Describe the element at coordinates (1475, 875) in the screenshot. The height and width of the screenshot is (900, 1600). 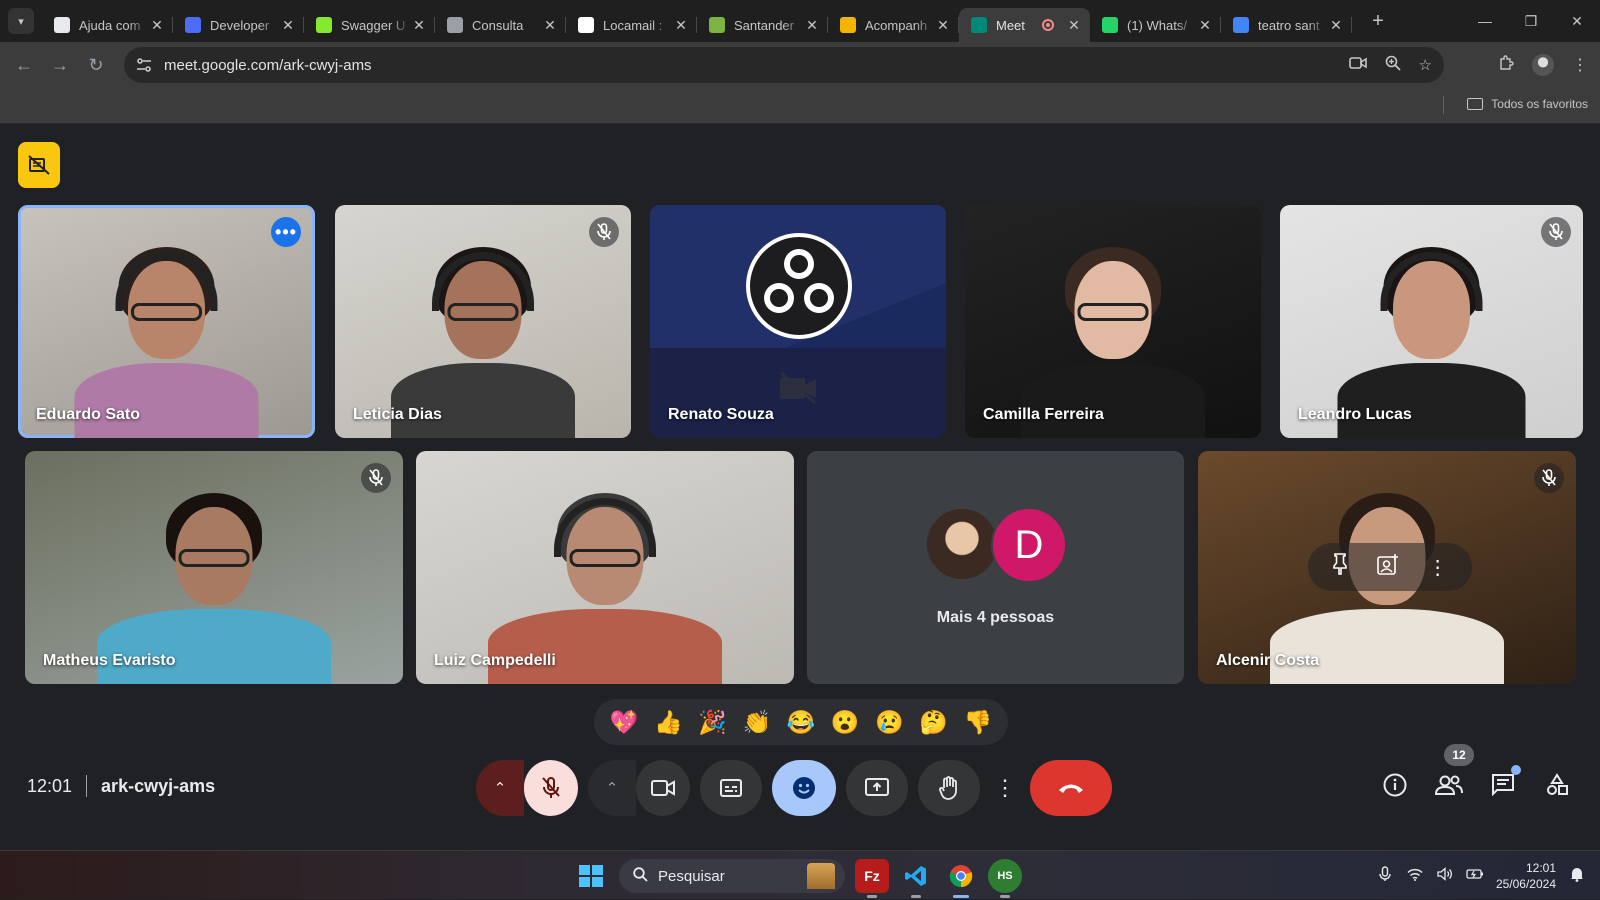
I see `battery-icon` at that location.